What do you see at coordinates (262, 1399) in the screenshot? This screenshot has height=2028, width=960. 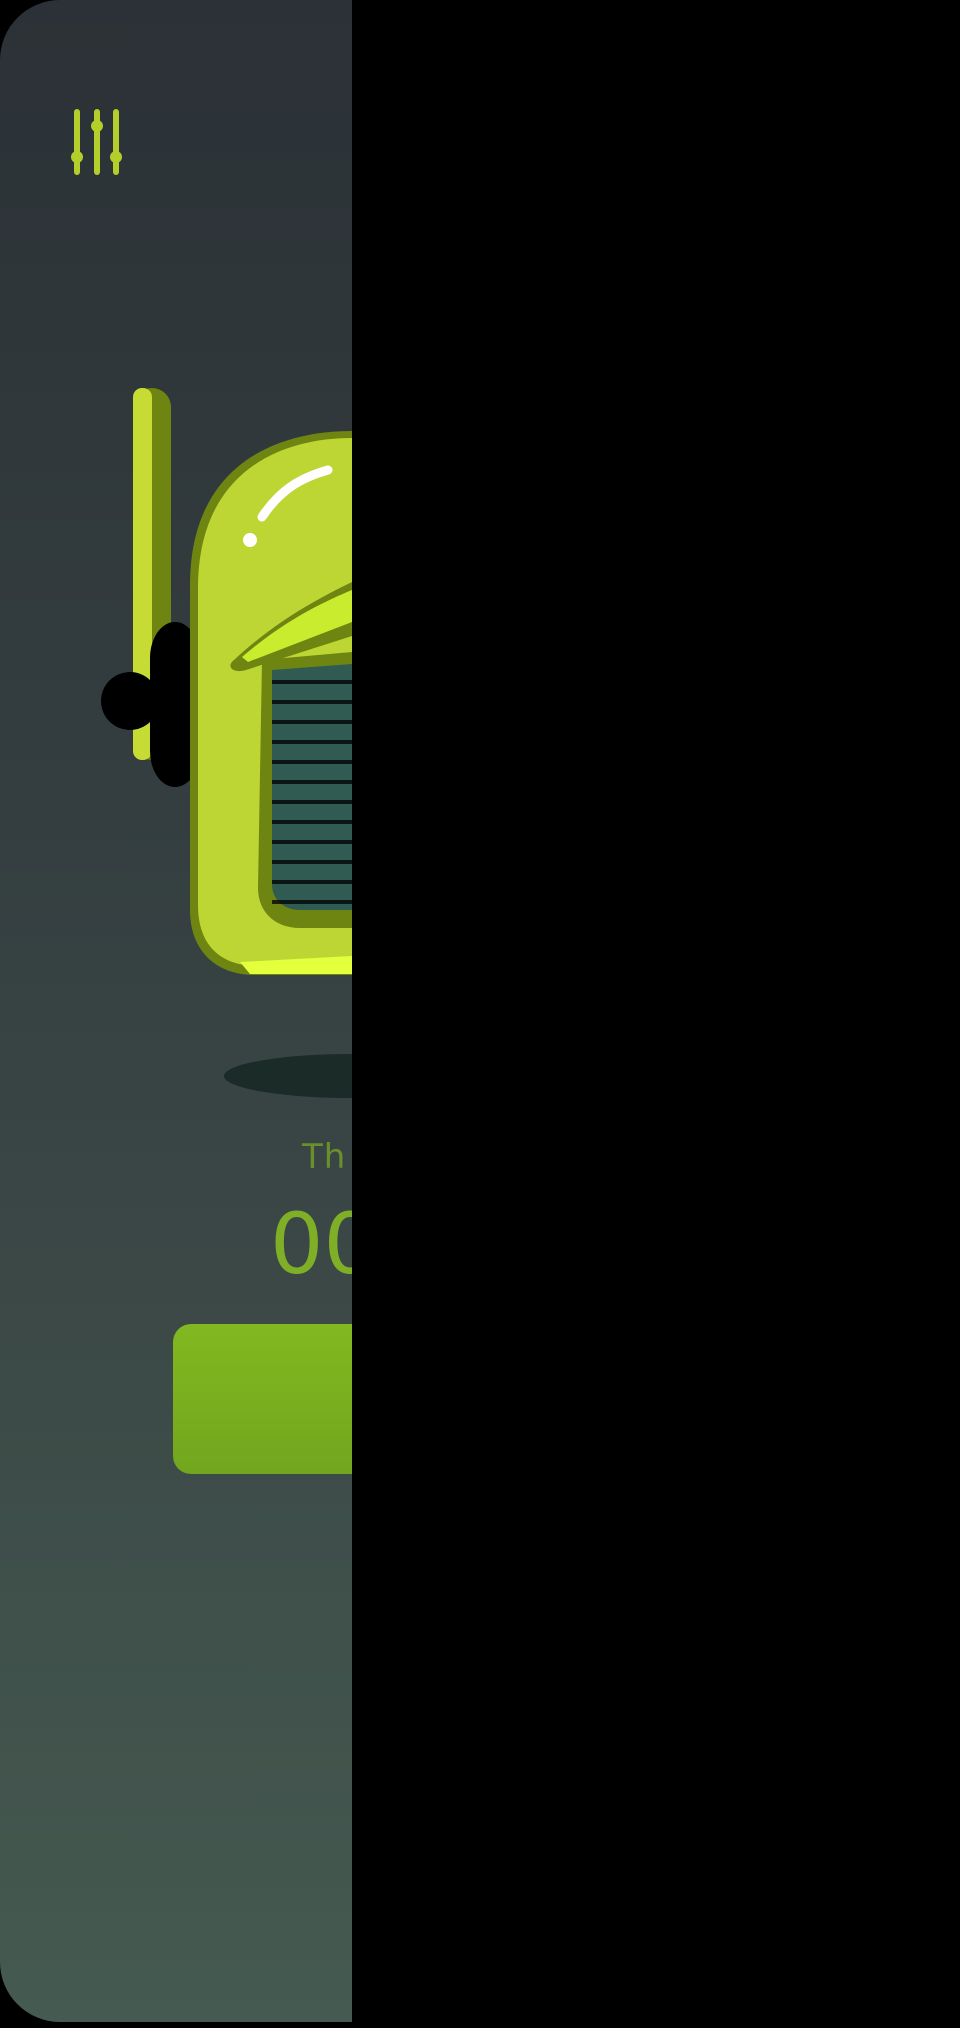 I see `start-button` at bounding box center [262, 1399].